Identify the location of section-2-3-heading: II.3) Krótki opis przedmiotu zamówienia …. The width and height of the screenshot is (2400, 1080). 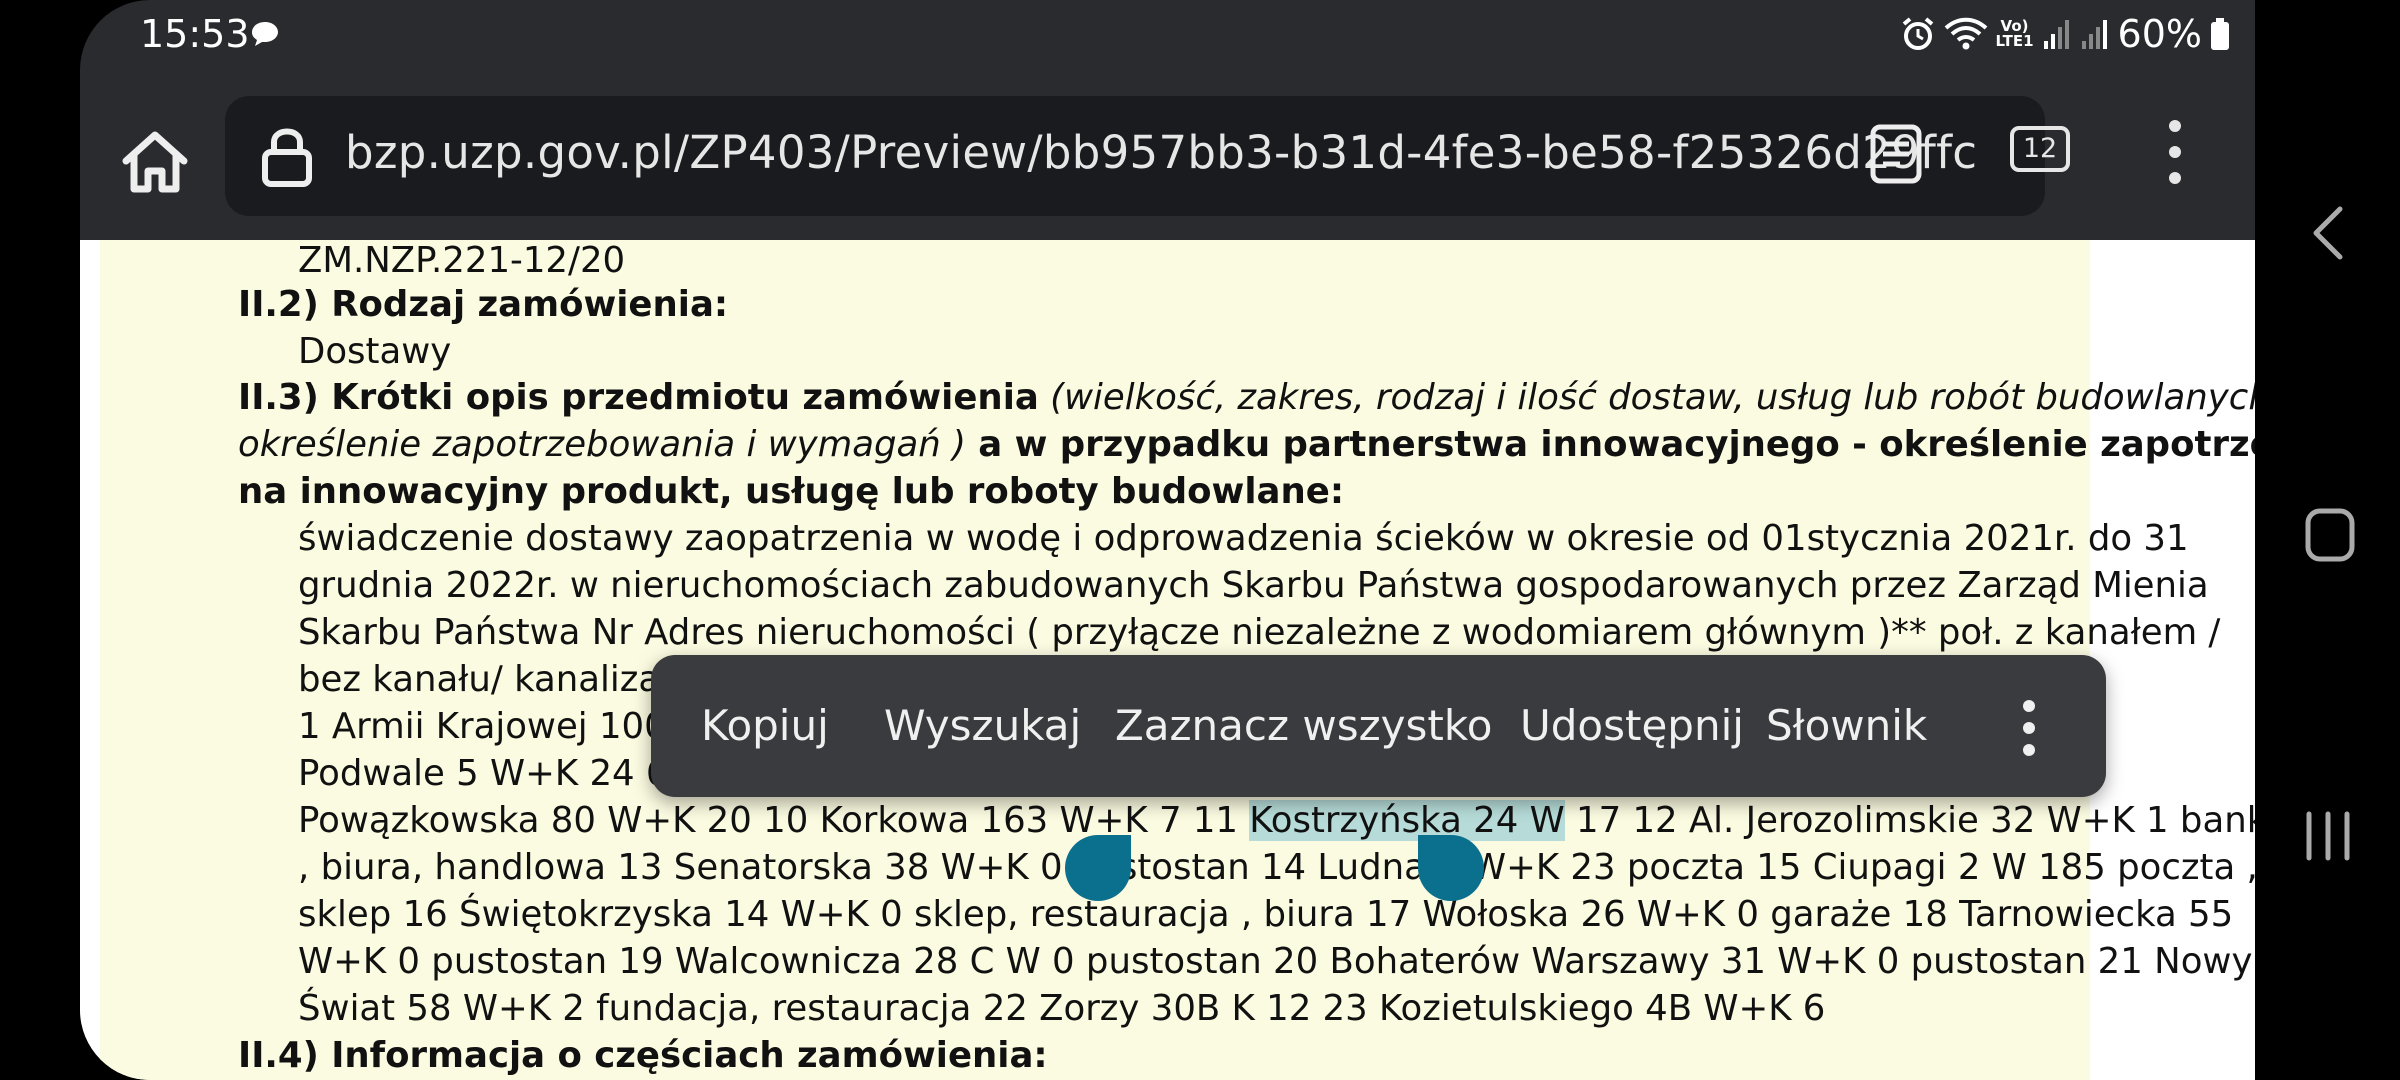
(1246, 397).